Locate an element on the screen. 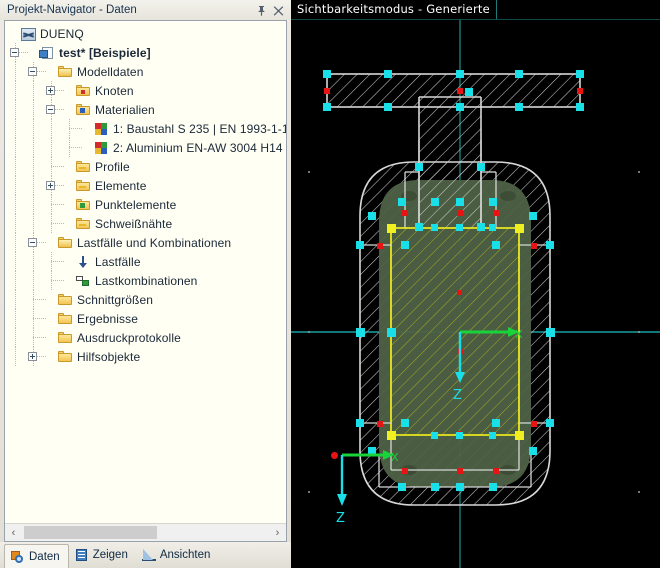 The width and height of the screenshot is (660, 568). tree-item-label: Schweißnähte is located at coordinates (134, 223).